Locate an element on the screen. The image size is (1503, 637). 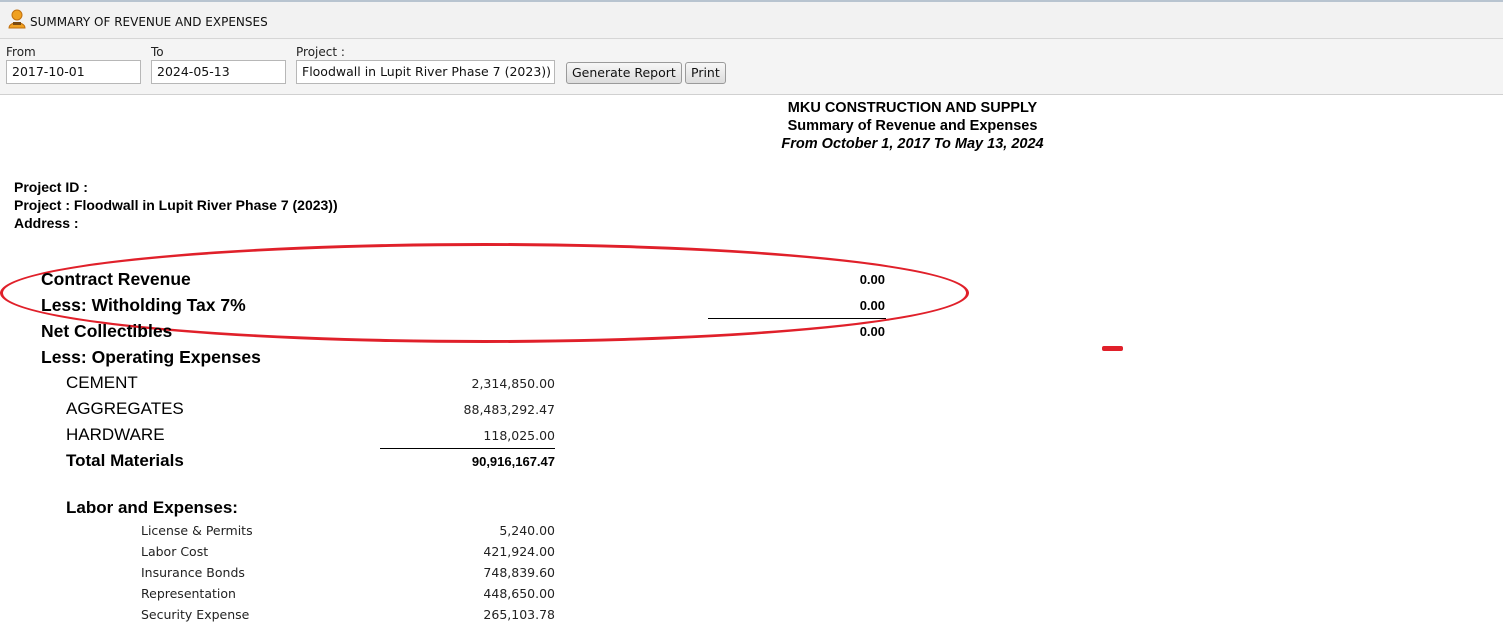
withholding-tax-value: 0.00 is located at coordinates (872, 305).